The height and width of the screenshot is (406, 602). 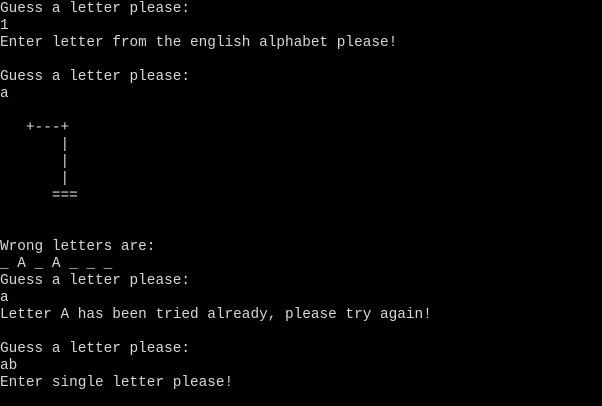 I want to click on gallows-top-line: +---+, so click(x=35, y=128).